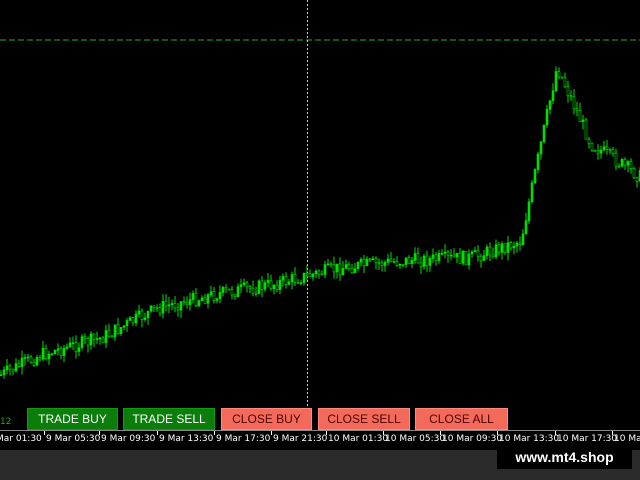 The height and width of the screenshot is (480, 640). Describe the element at coordinates (461, 419) in the screenshot. I see `close-all-button: CLOSE ALL` at that location.